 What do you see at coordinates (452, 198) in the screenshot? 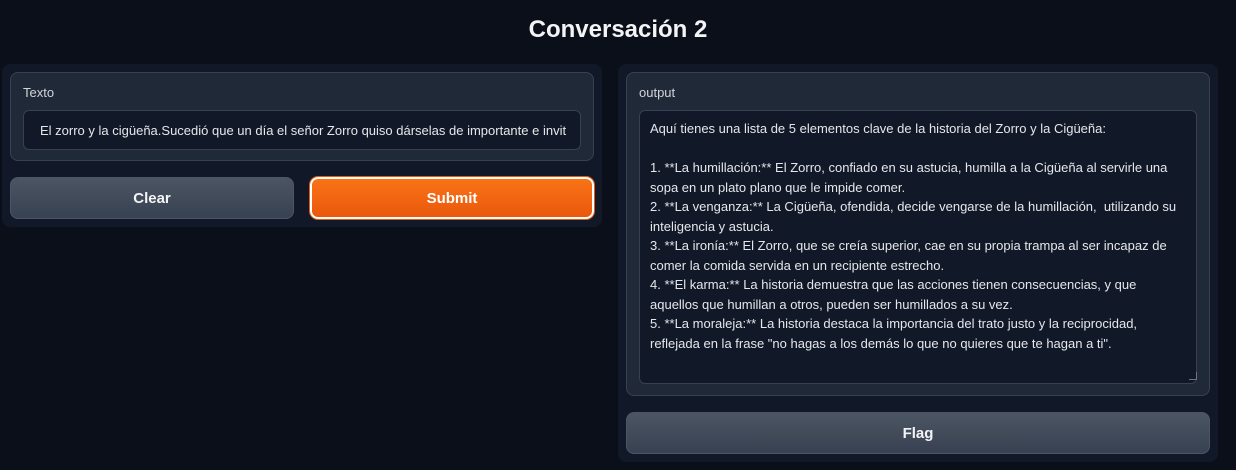
I see `submit-button: Submit` at bounding box center [452, 198].